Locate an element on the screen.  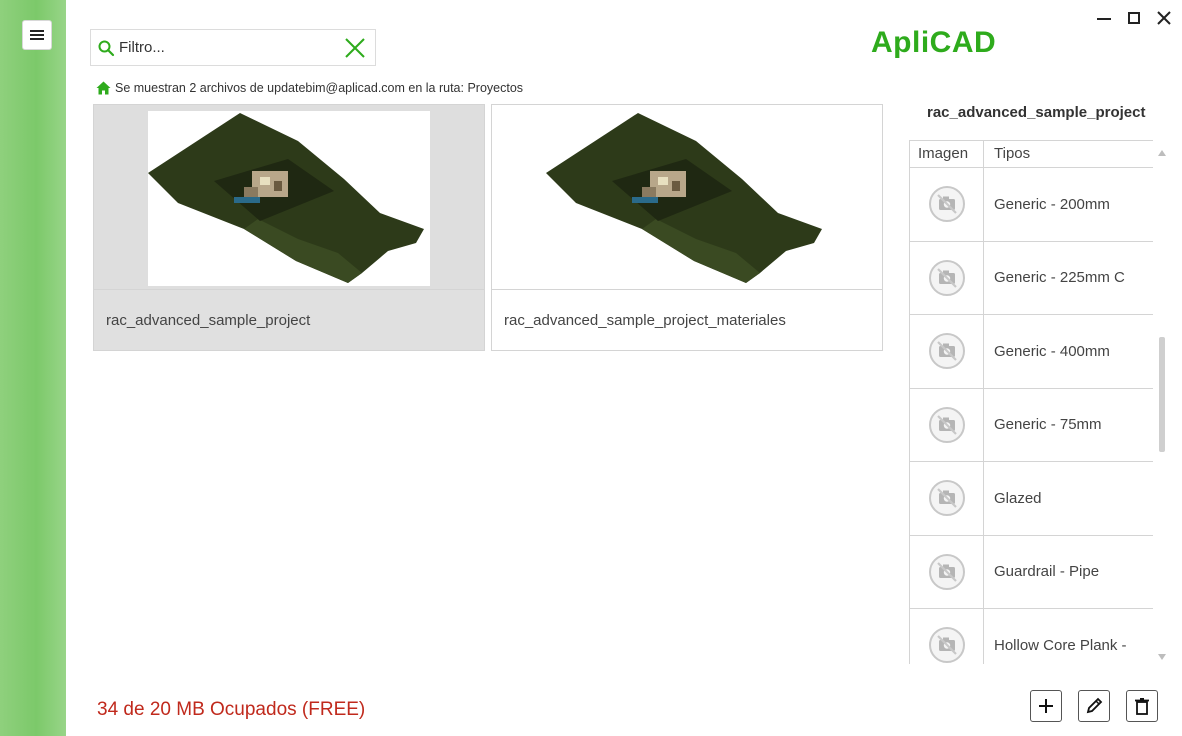
table-header: Imagen Tipos is located at coordinates (1031, 154).